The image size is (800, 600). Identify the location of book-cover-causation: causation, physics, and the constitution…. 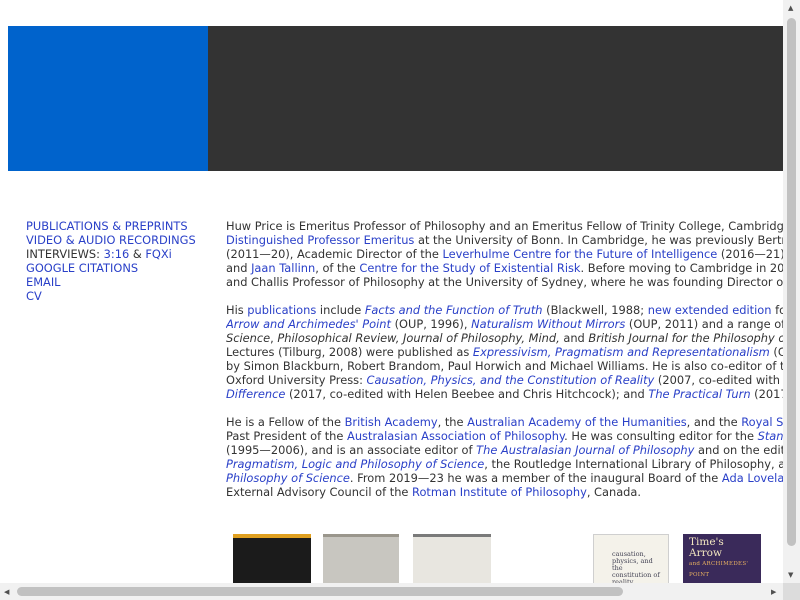
(631, 560).